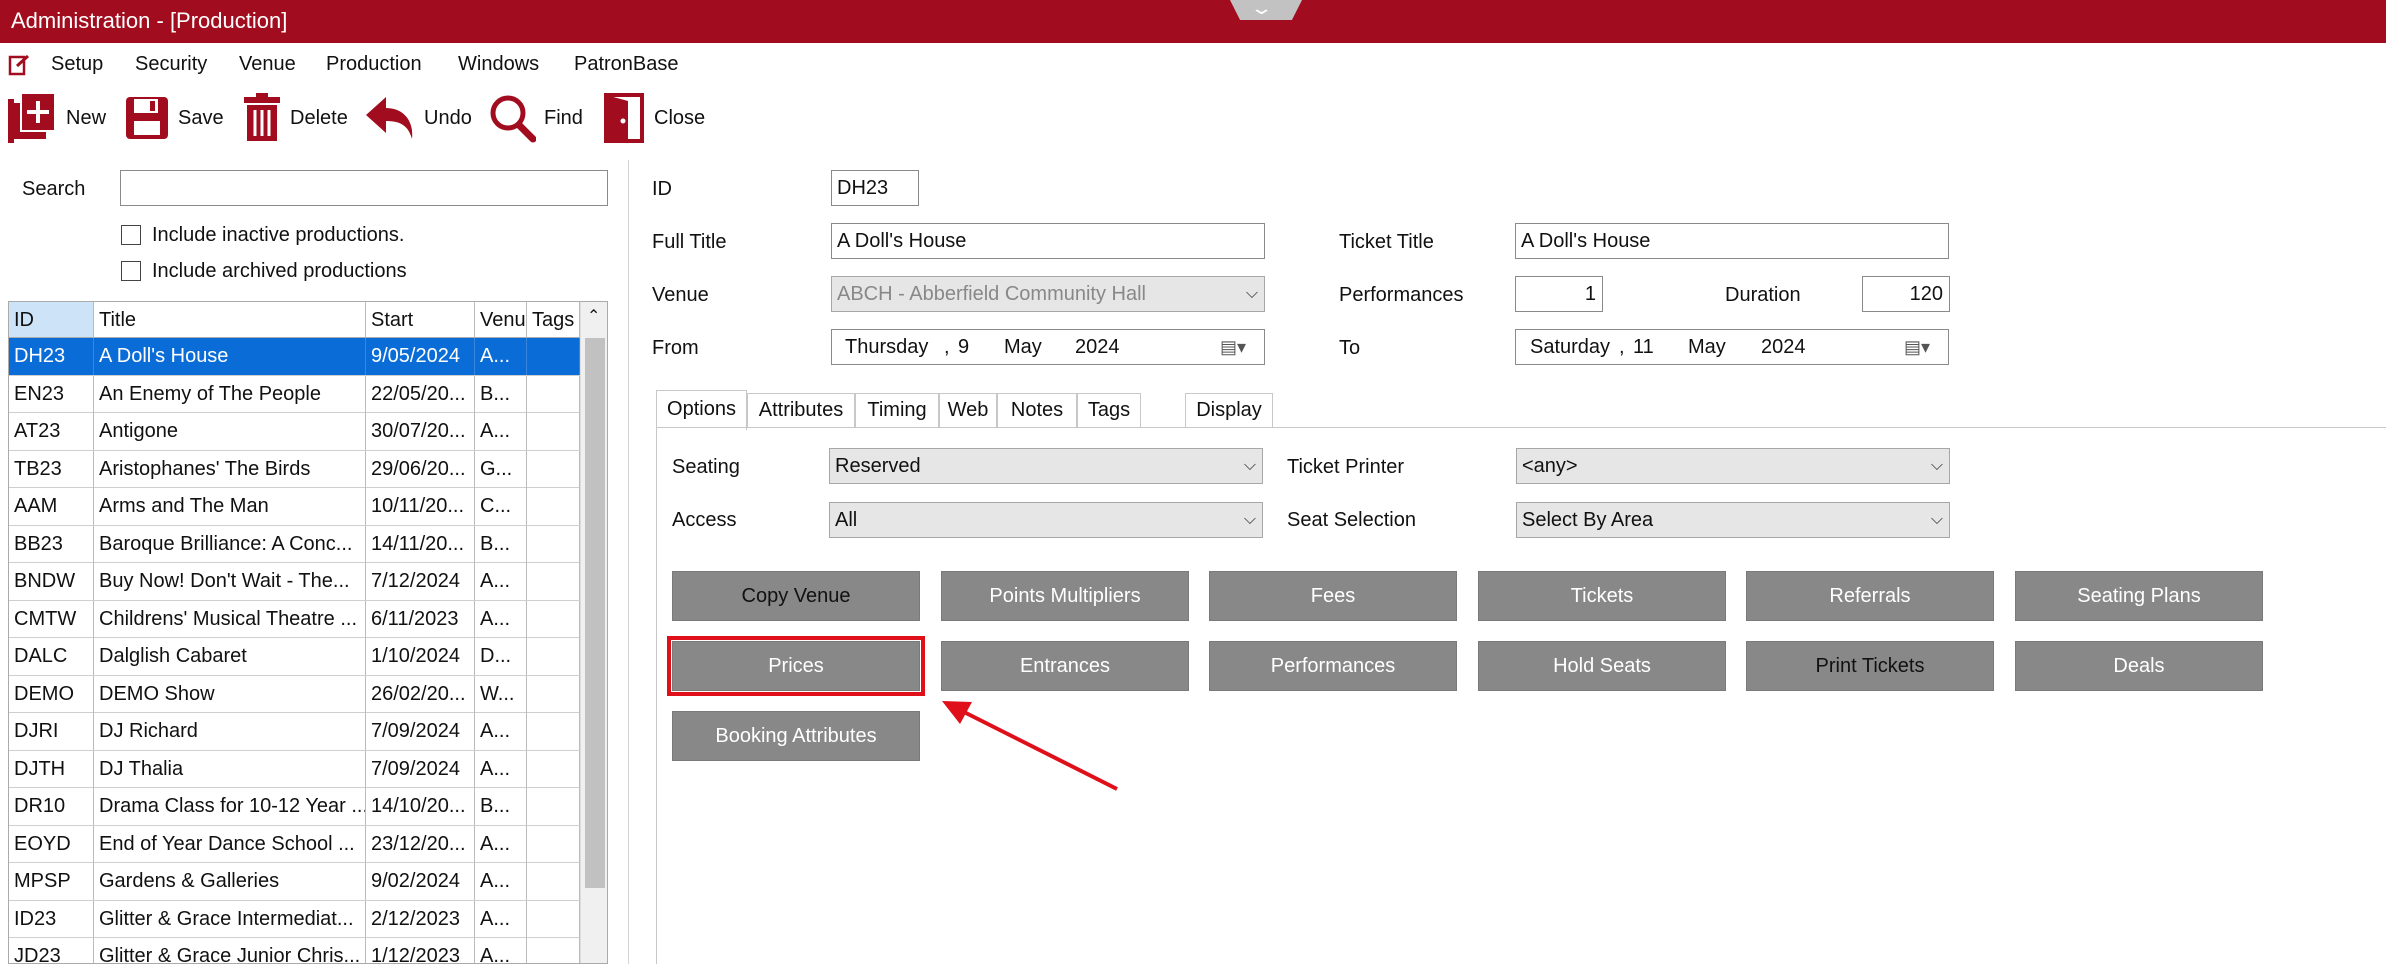 The height and width of the screenshot is (964, 2386). Describe the element at coordinates (887, 347) in the screenshot. I see `from-day: Thursday` at that location.